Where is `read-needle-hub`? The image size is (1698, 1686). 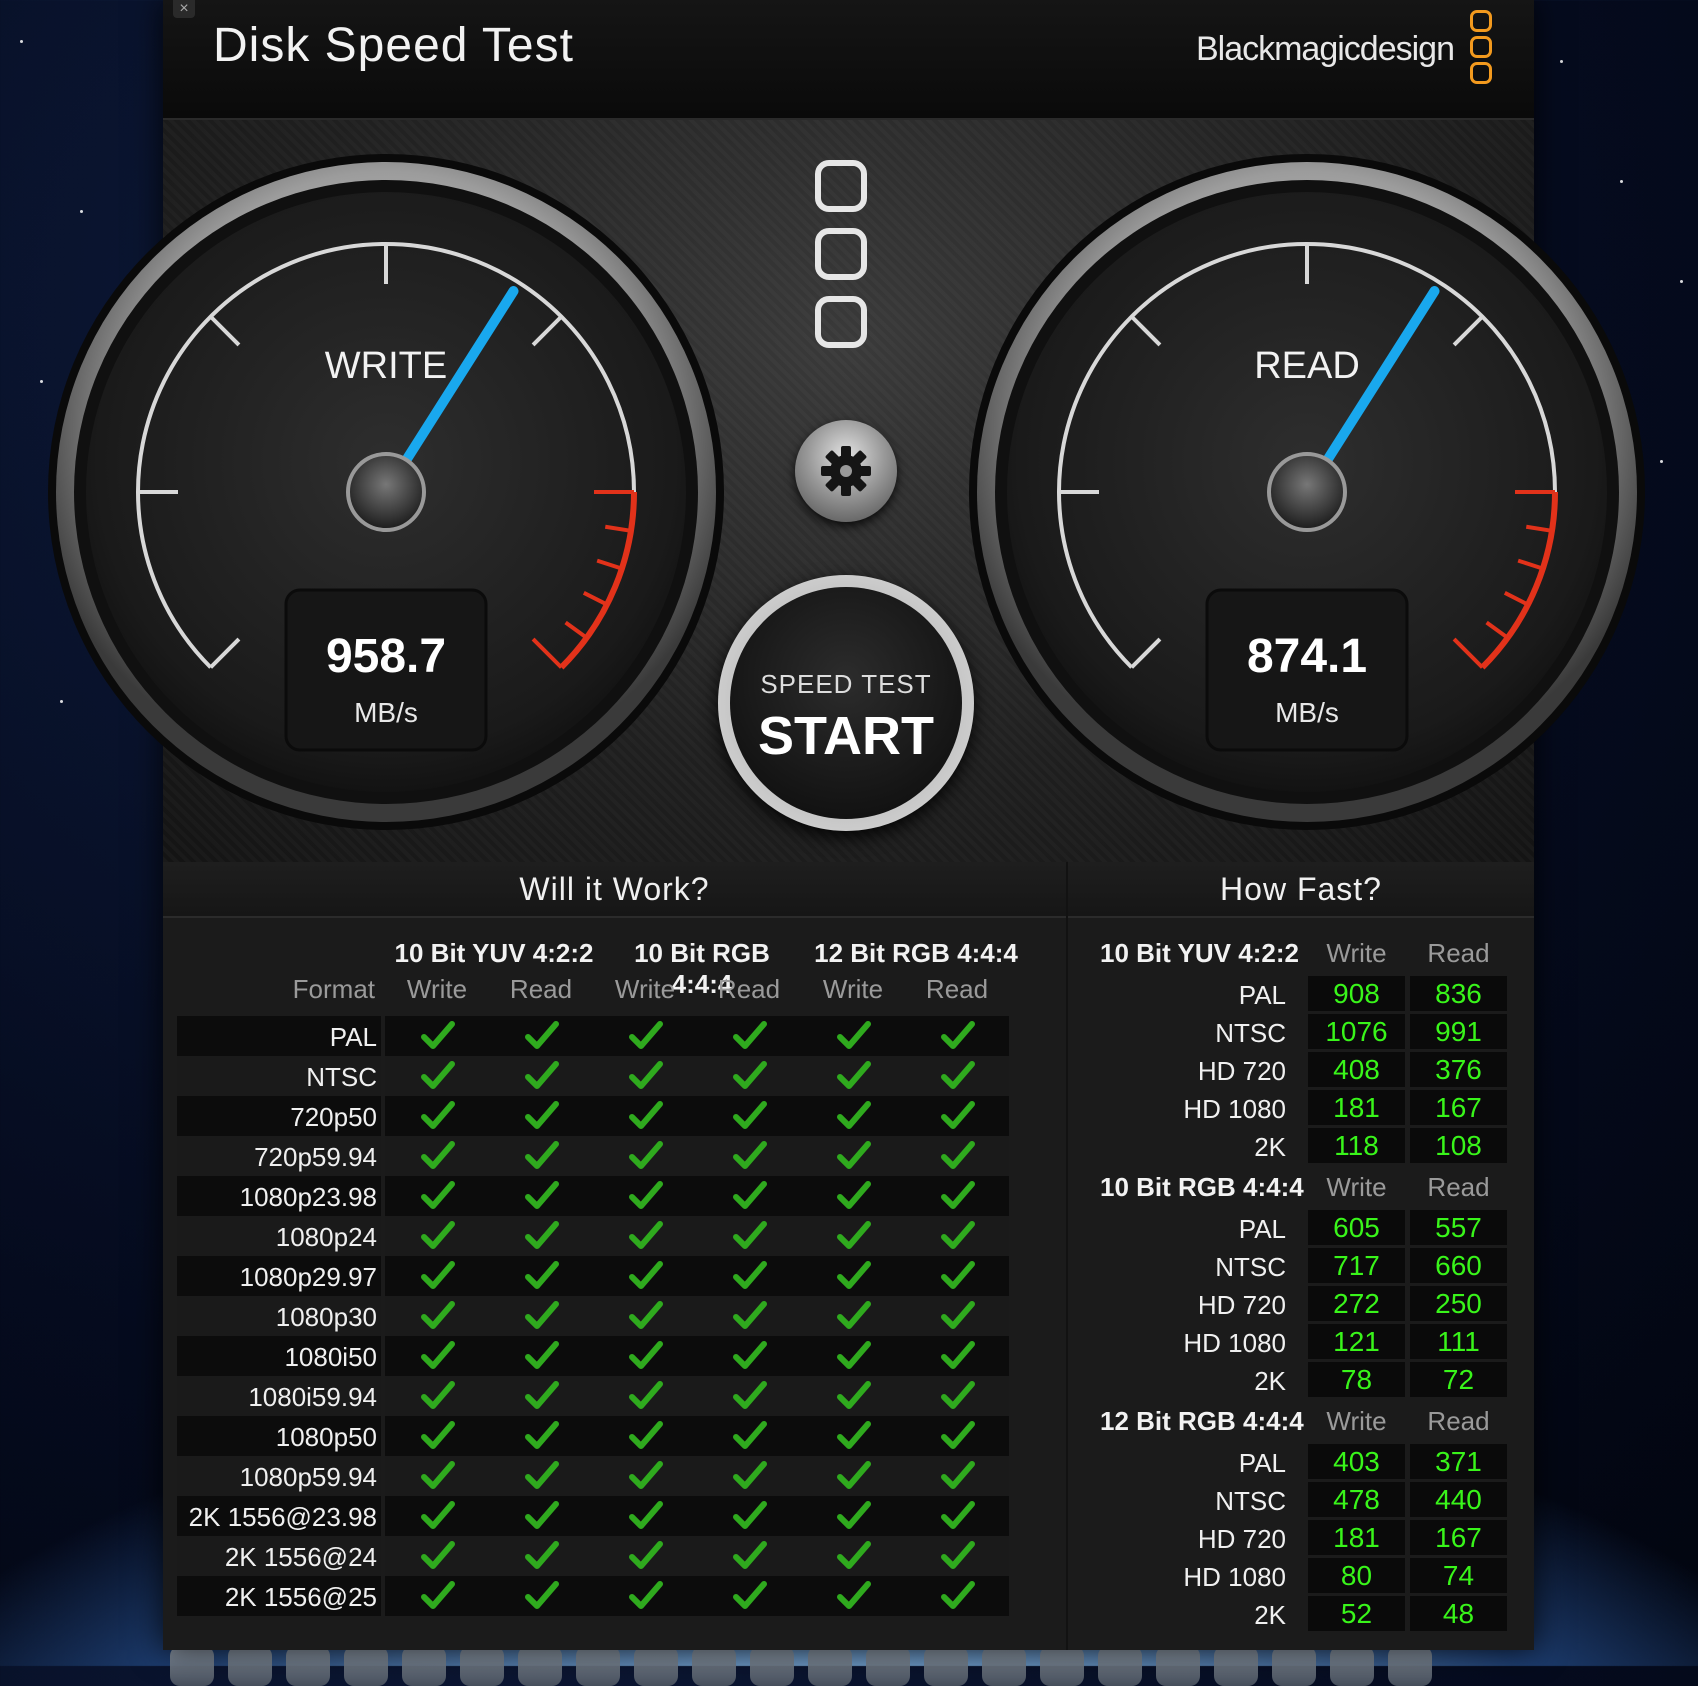
read-needle-hub is located at coordinates (1307, 492).